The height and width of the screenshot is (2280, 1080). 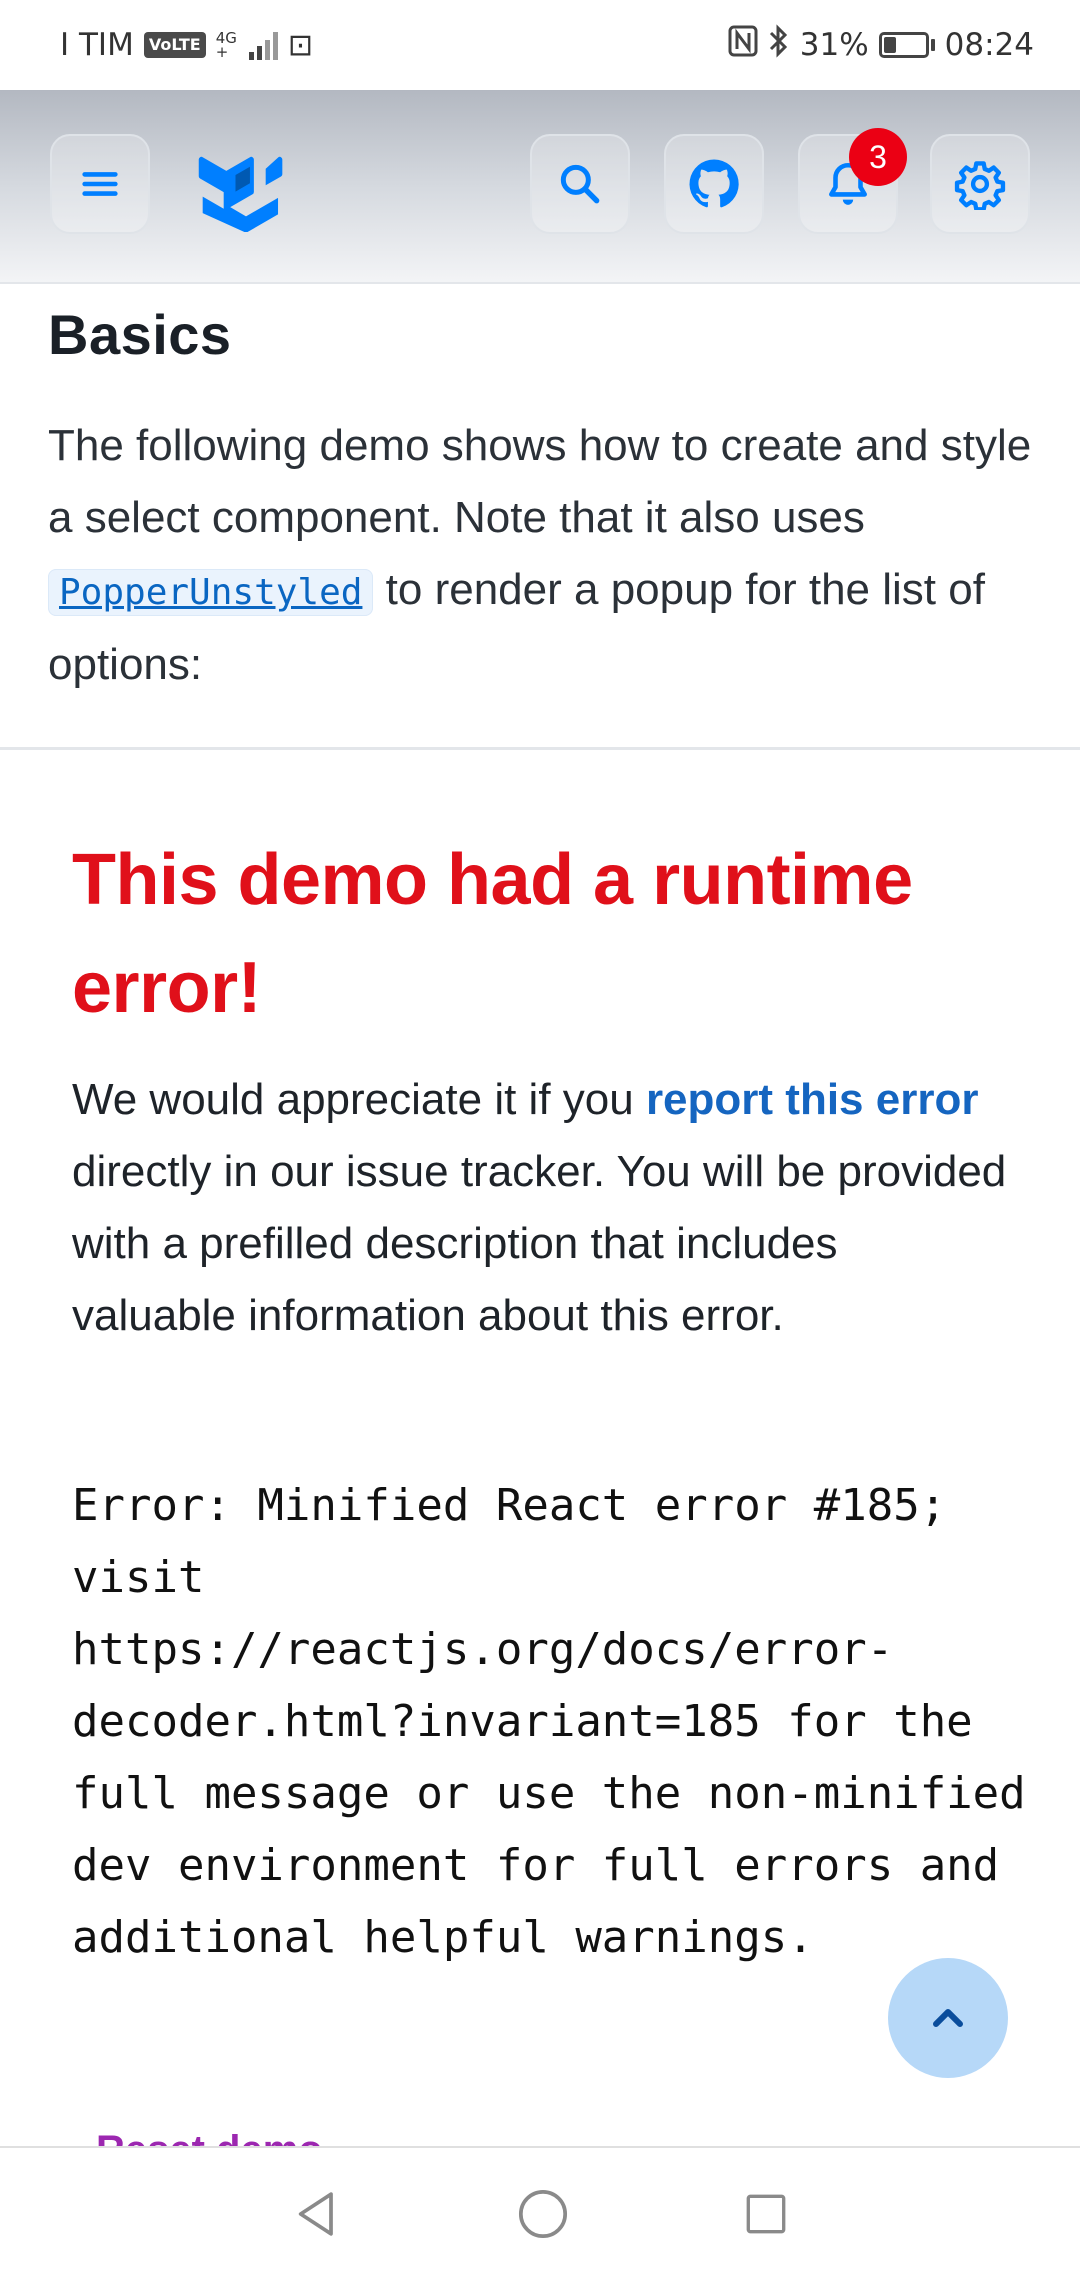 I want to click on divider, so click(x=540, y=748).